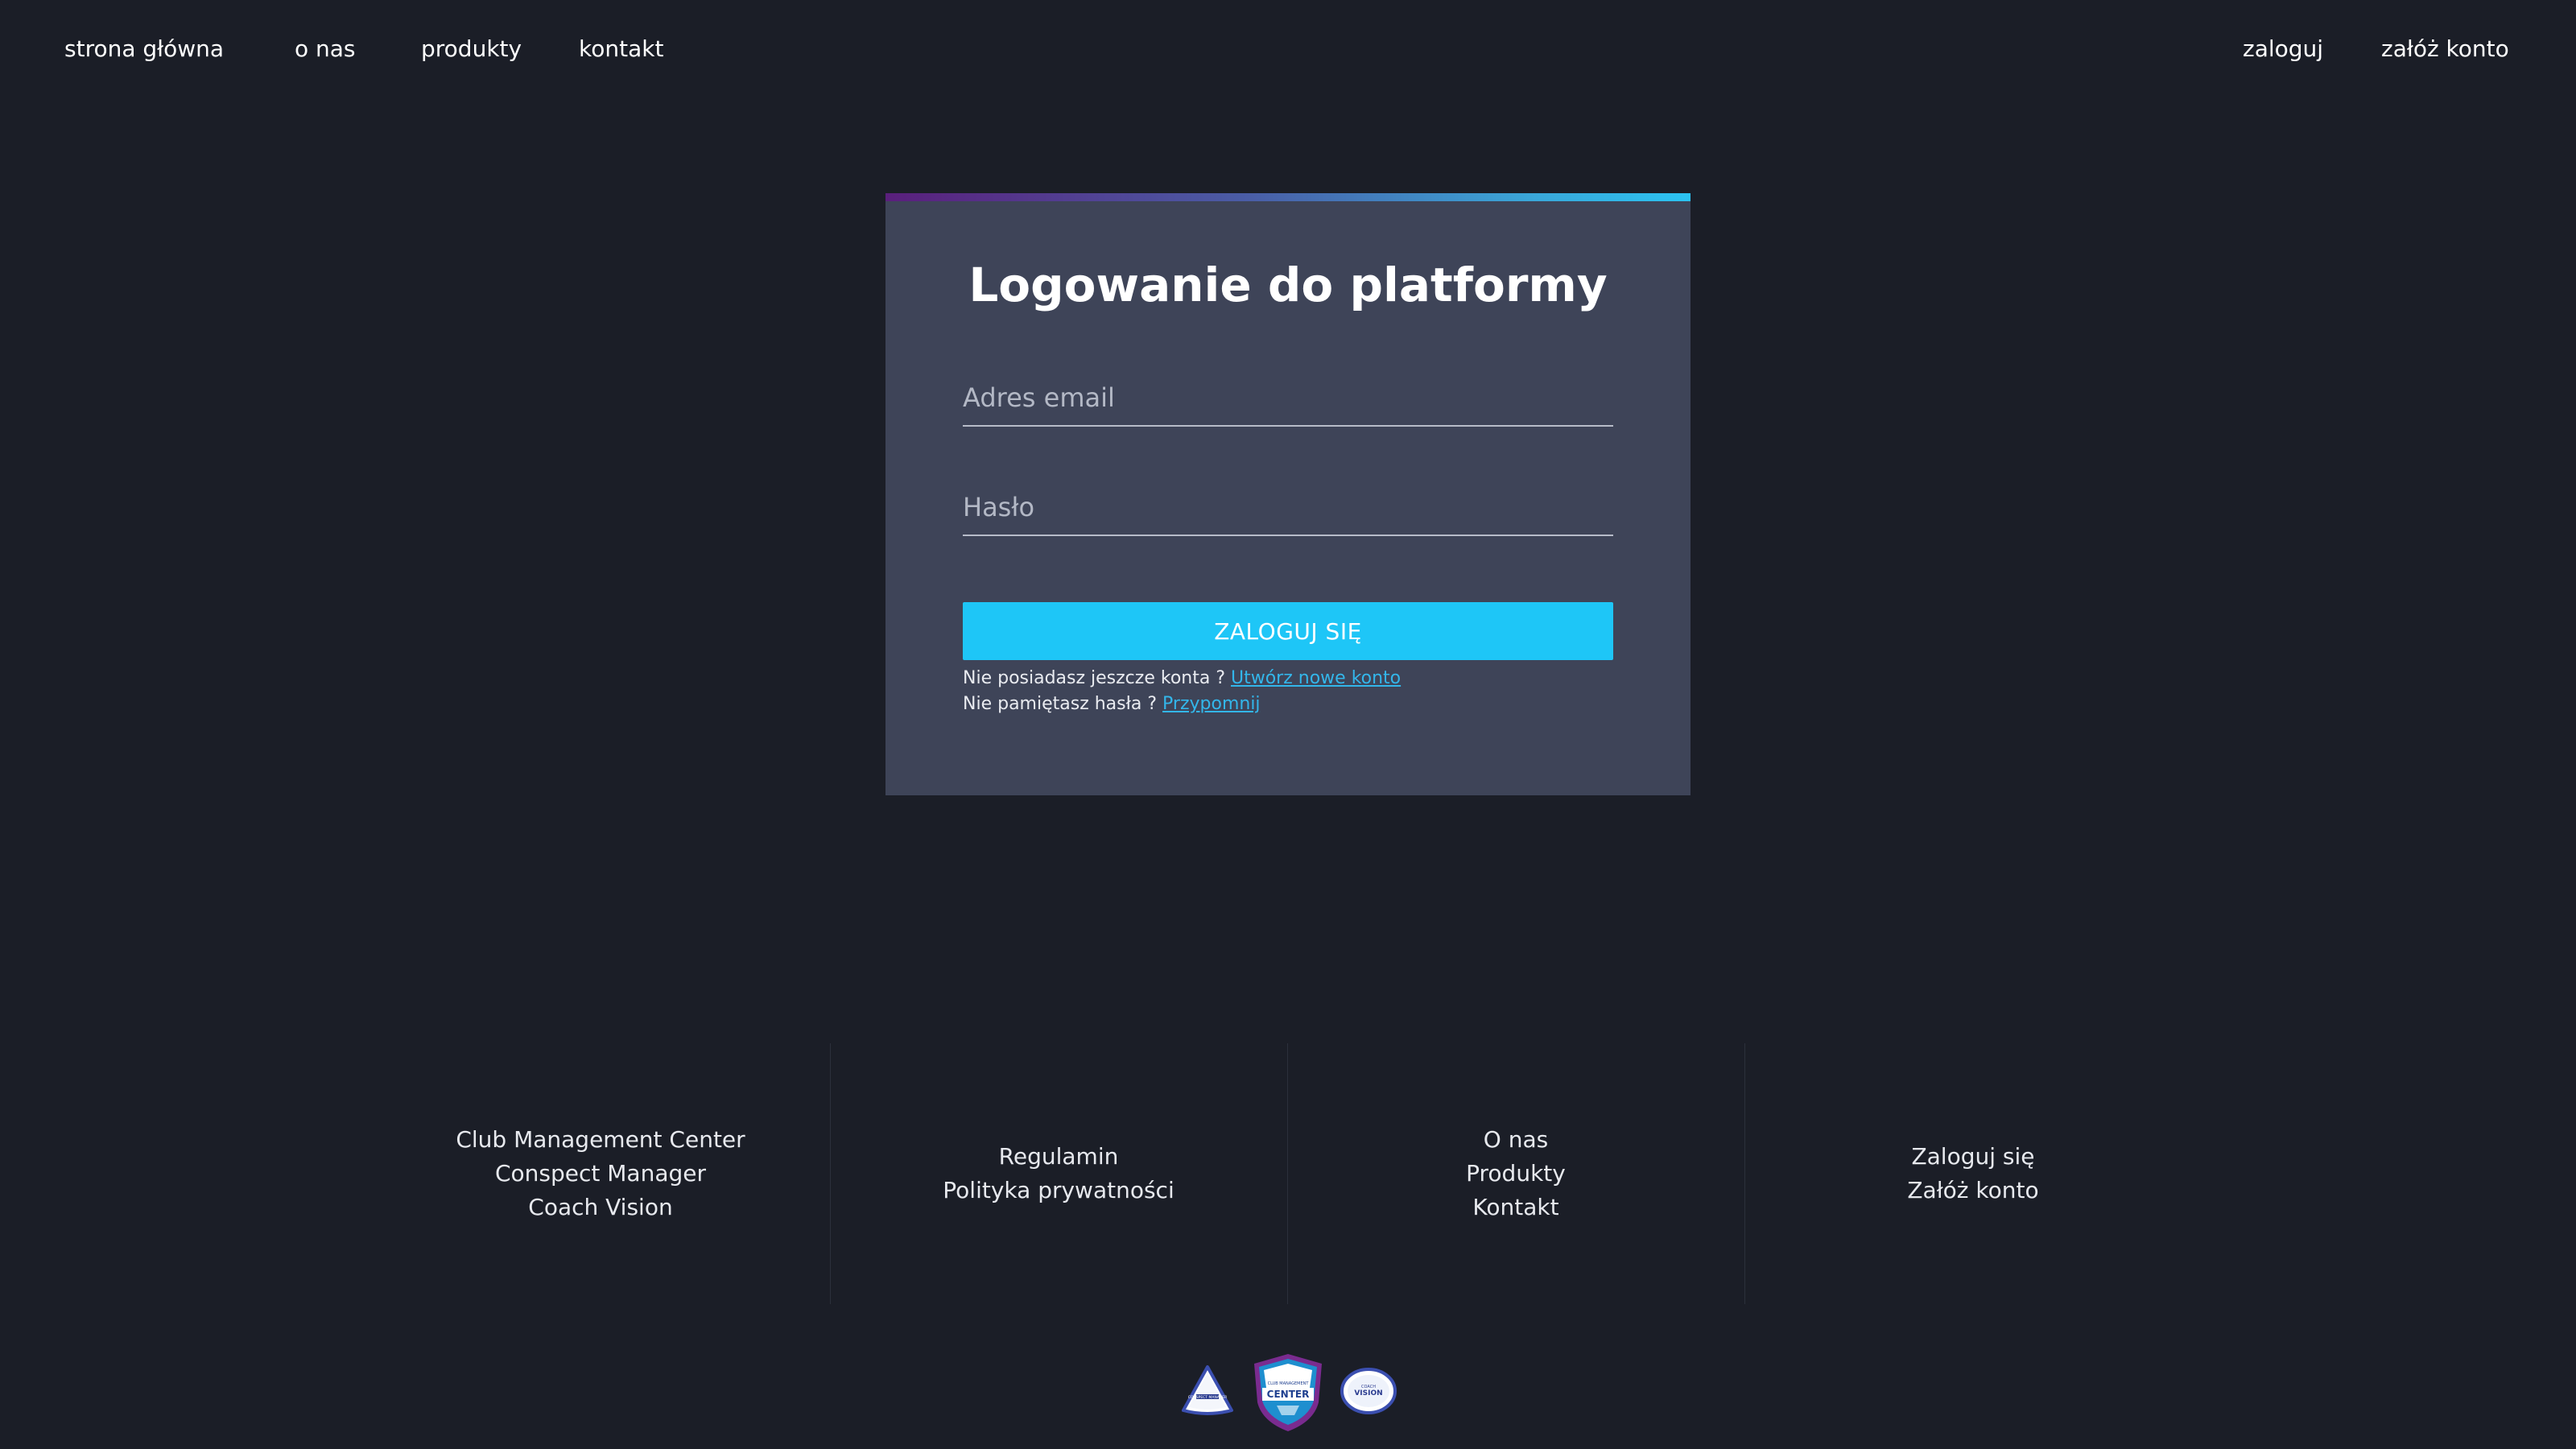 The height and width of the screenshot is (1449, 2576). What do you see at coordinates (2283, 48) in the screenshot?
I see `nav-link-login: zaloguj` at bounding box center [2283, 48].